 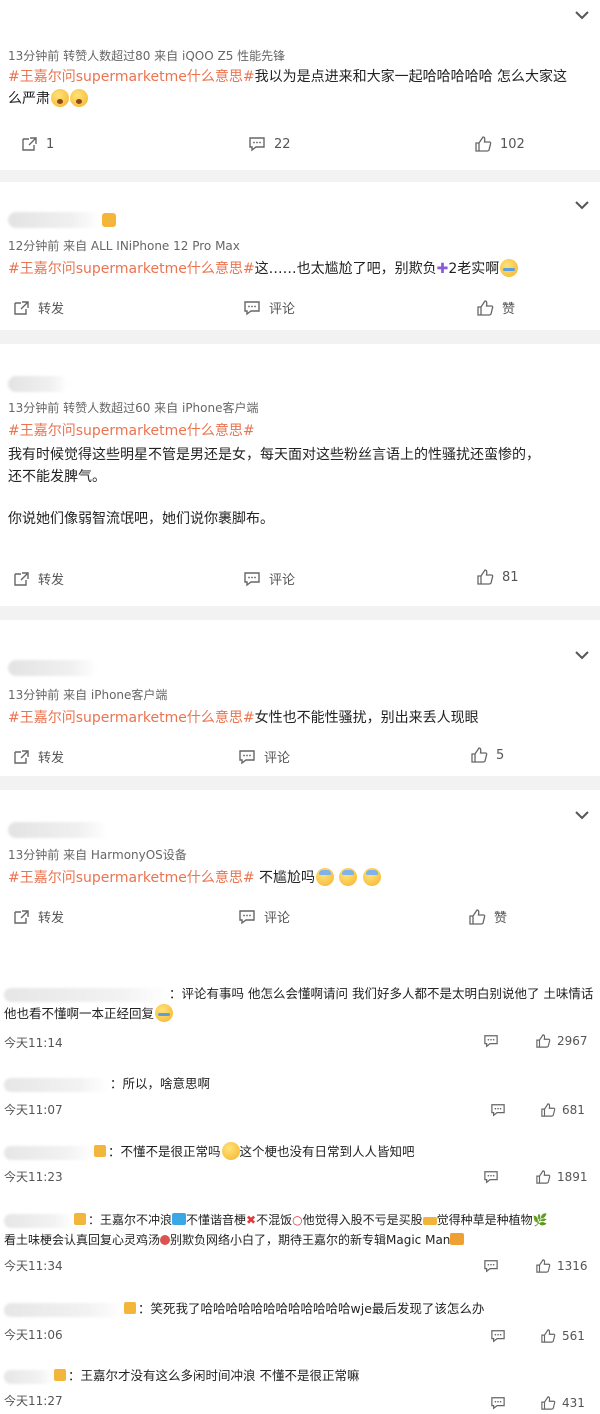 What do you see at coordinates (561, 1266) in the screenshot?
I see `comment-like-button: 1316` at bounding box center [561, 1266].